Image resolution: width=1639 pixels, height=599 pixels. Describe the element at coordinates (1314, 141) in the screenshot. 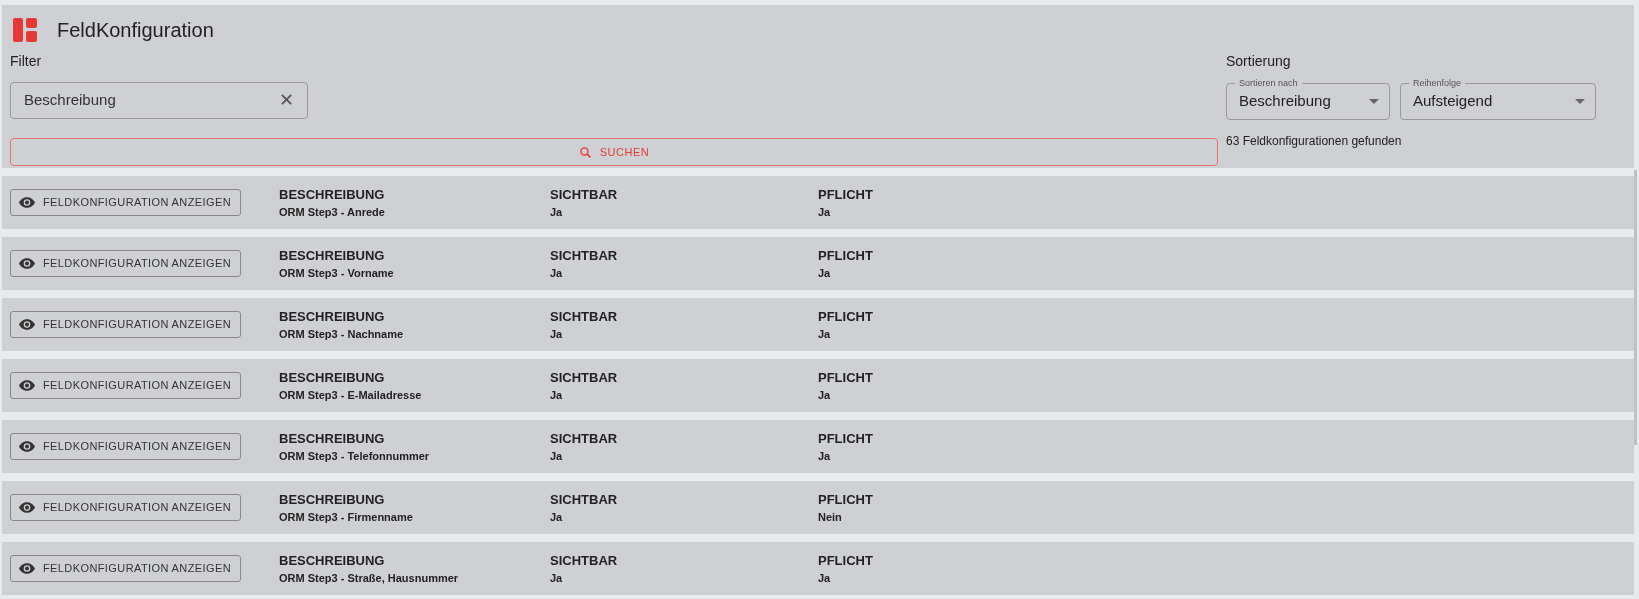

I see `result-count: 63 Feldkonfigurationen gefunden` at that location.